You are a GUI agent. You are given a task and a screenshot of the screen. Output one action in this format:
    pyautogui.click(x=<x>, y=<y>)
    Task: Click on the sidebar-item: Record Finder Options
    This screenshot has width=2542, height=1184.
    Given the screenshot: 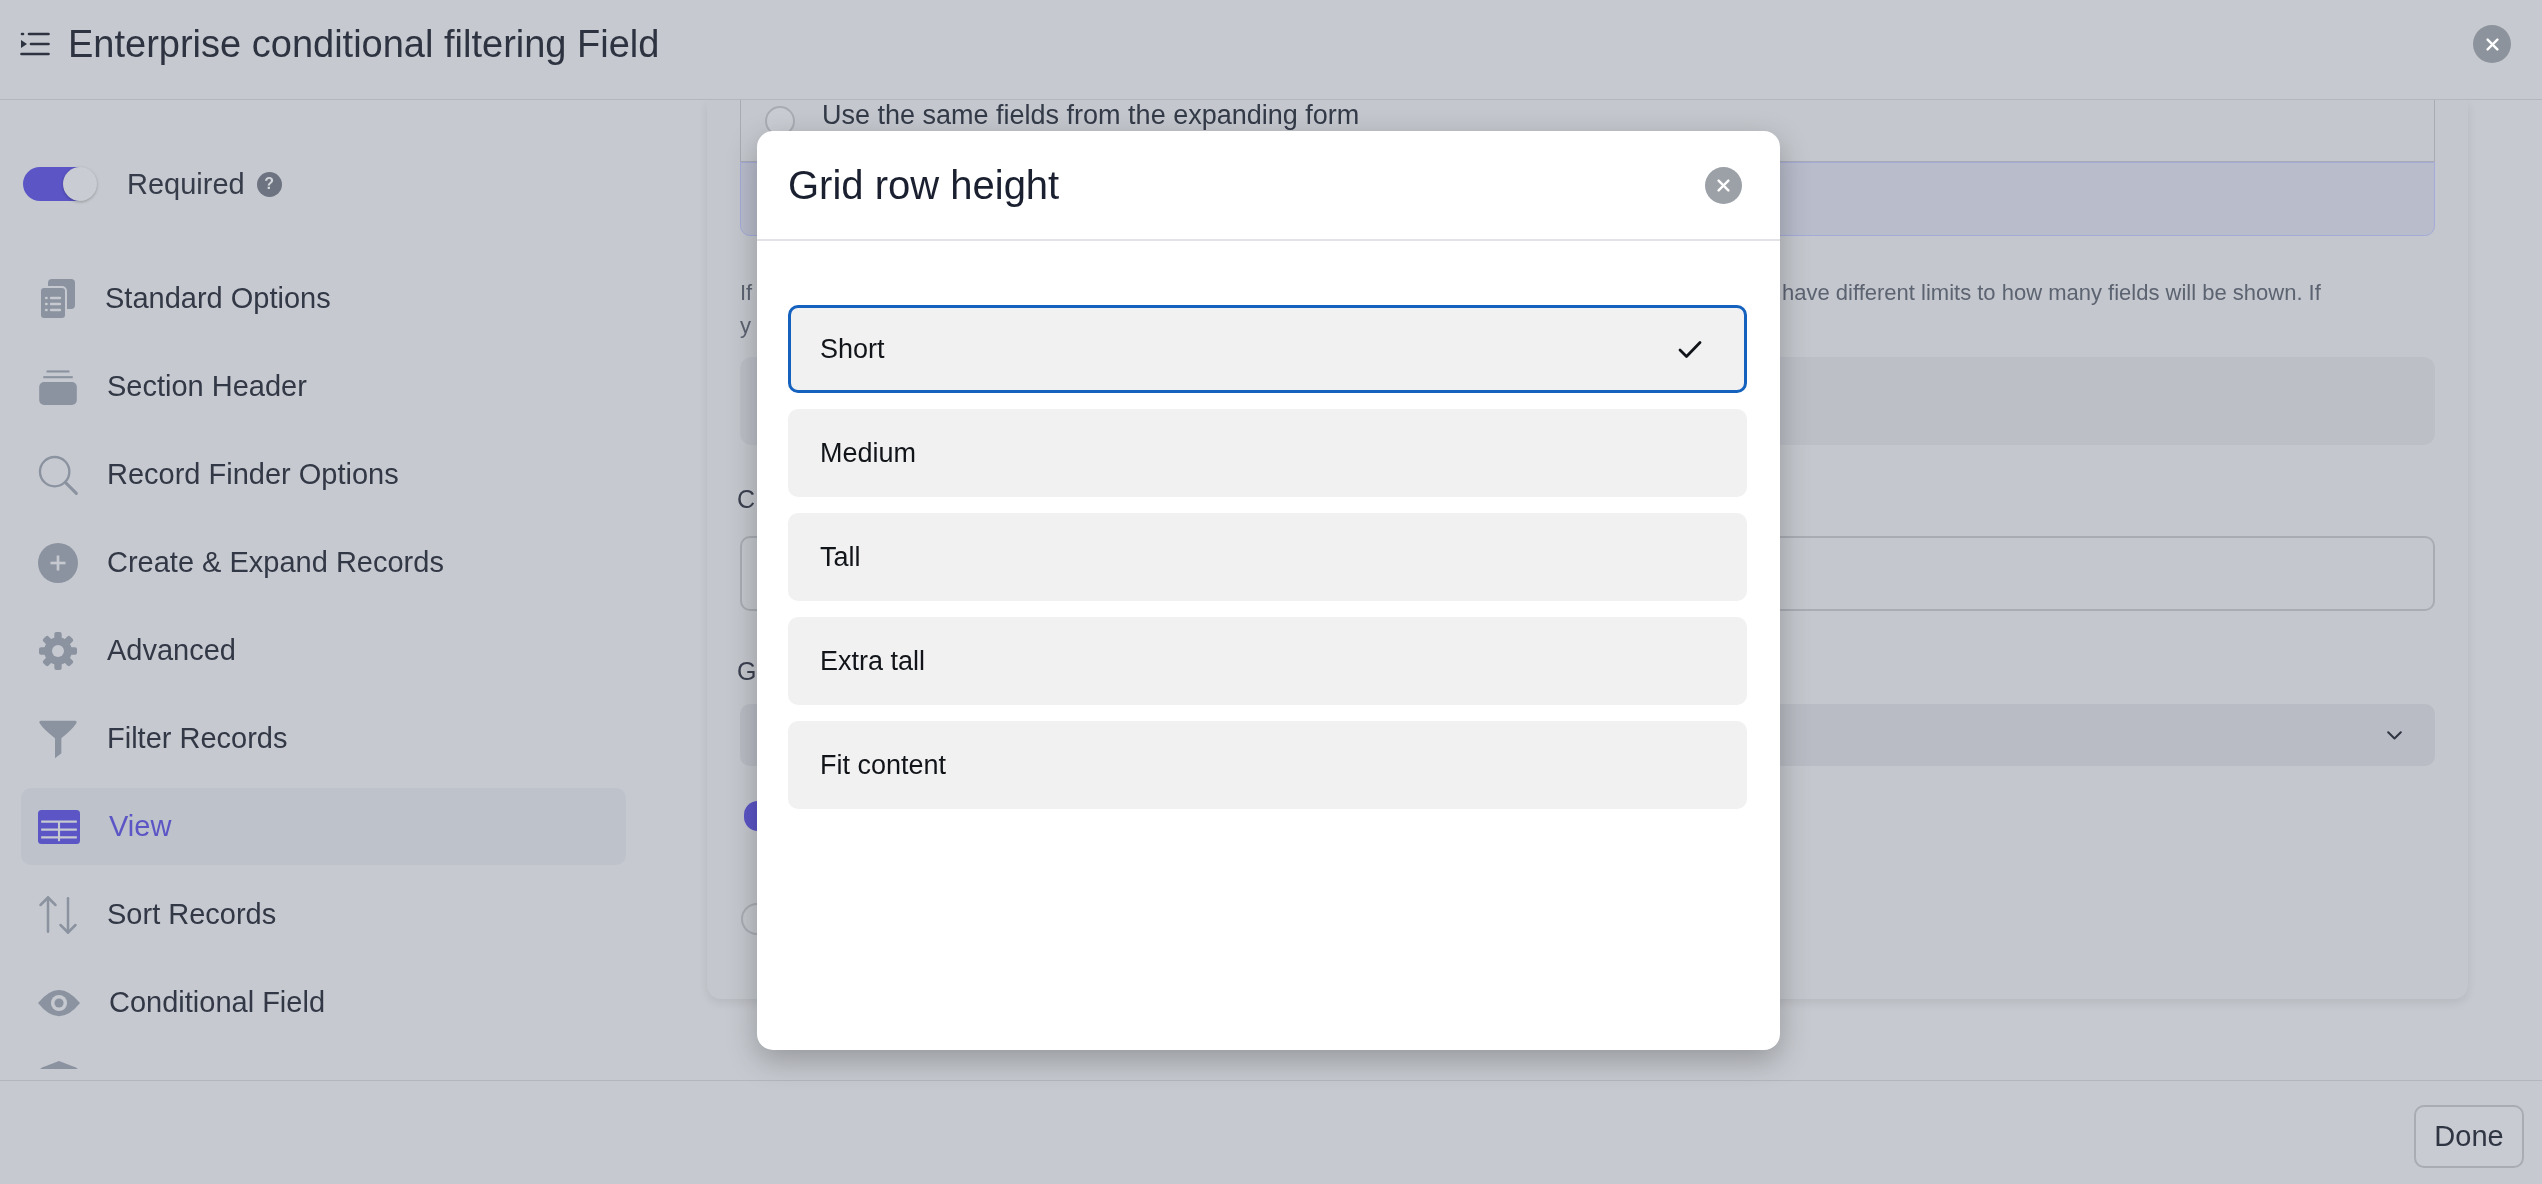 What is the action you would take?
    pyautogui.click(x=323, y=474)
    